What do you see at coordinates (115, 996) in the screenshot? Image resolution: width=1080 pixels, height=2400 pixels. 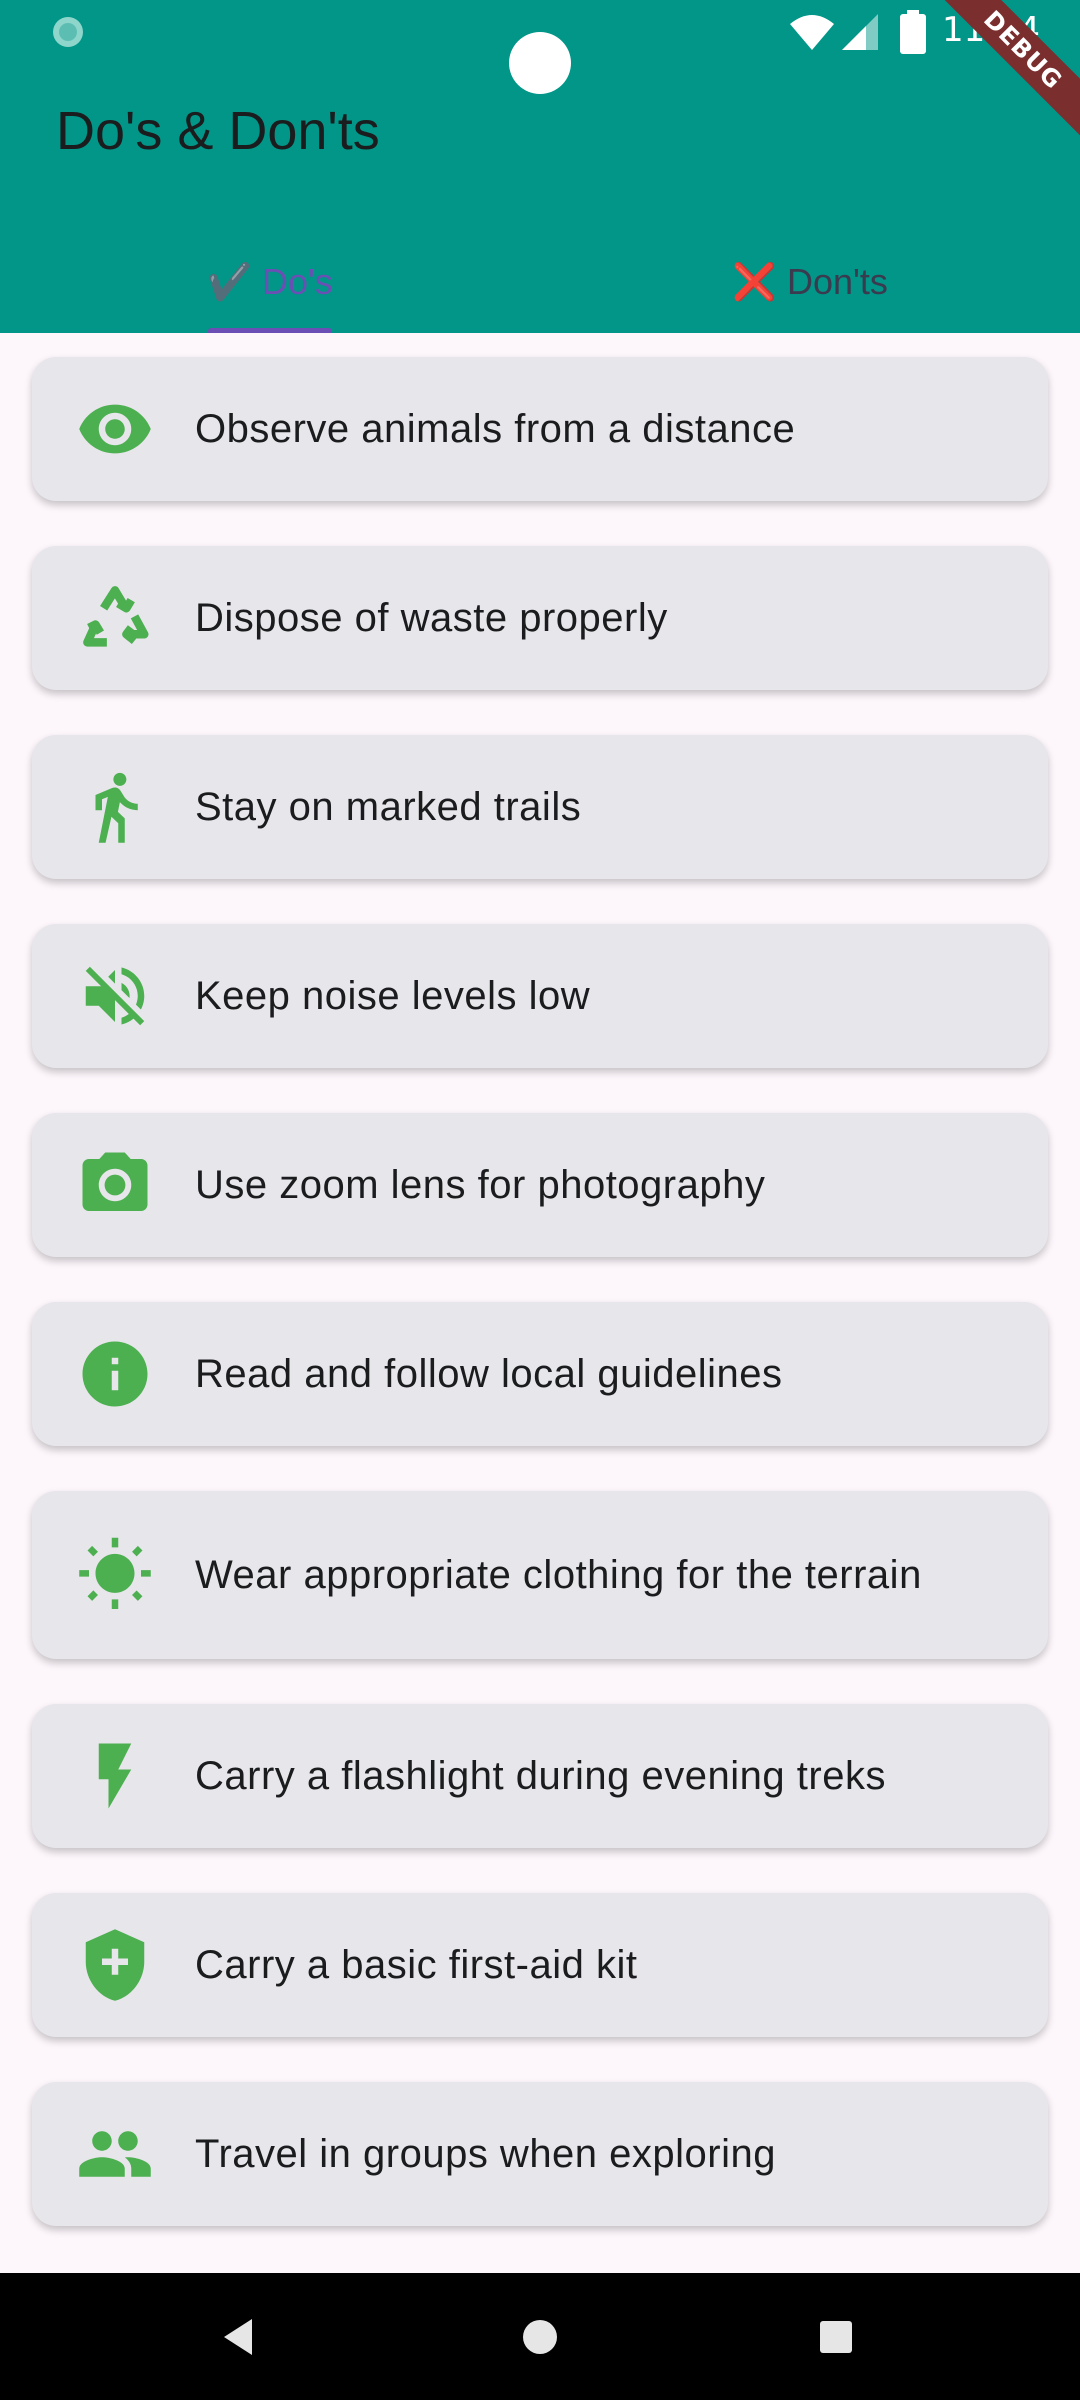 I see `volume-off-icon` at bounding box center [115, 996].